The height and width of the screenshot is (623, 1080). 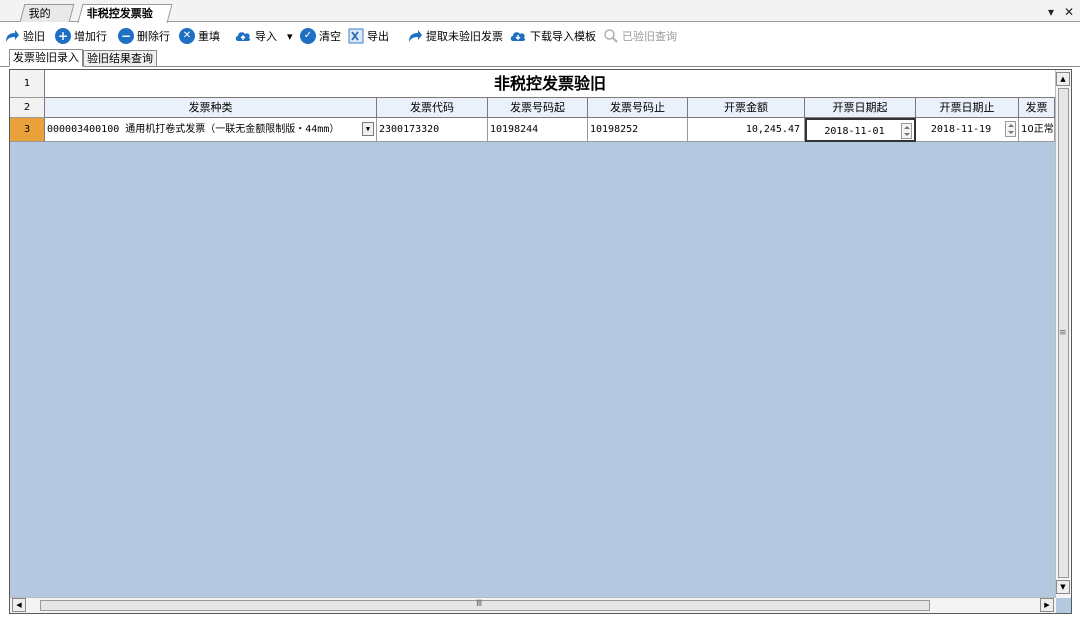 I want to click on cell-invoice-type: 000003400100 通用机打卷式发票（一联无金额限制版・44mm） ▼, so click(x=211, y=130).